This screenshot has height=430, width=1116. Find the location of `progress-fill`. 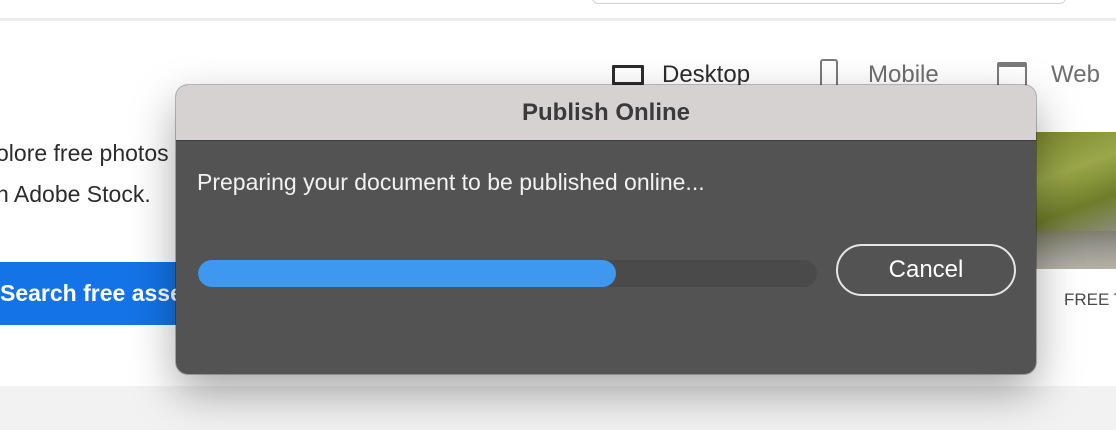

progress-fill is located at coordinates (407, 273).